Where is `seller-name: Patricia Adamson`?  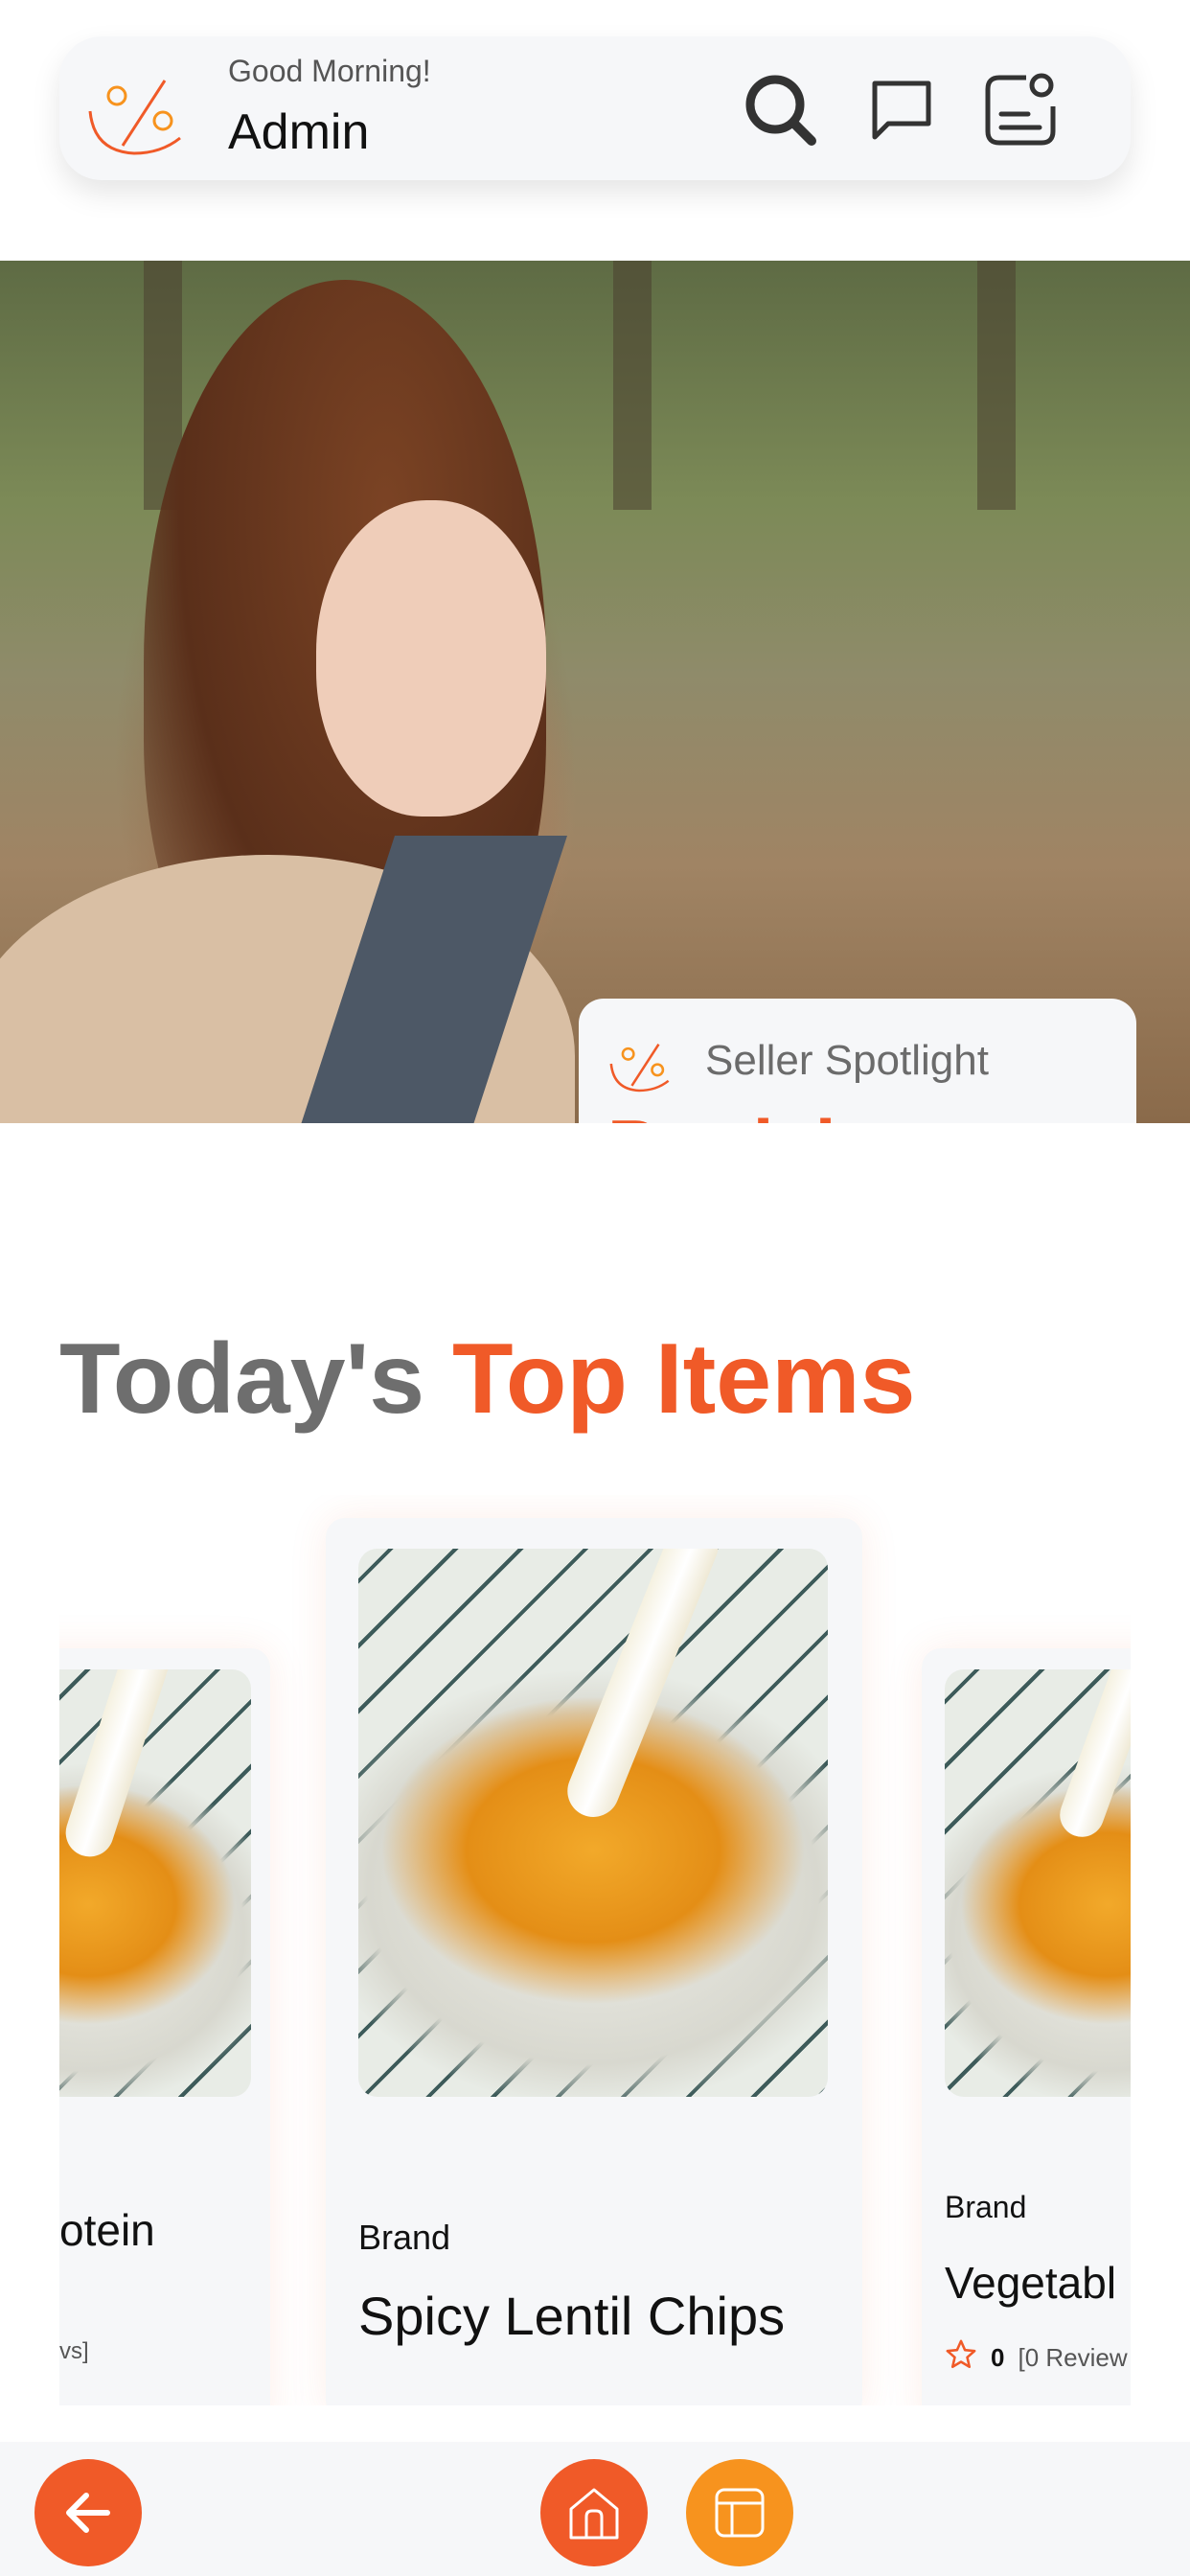
seller-name: Patricia Adamson is located at coordinates (866, 1113).